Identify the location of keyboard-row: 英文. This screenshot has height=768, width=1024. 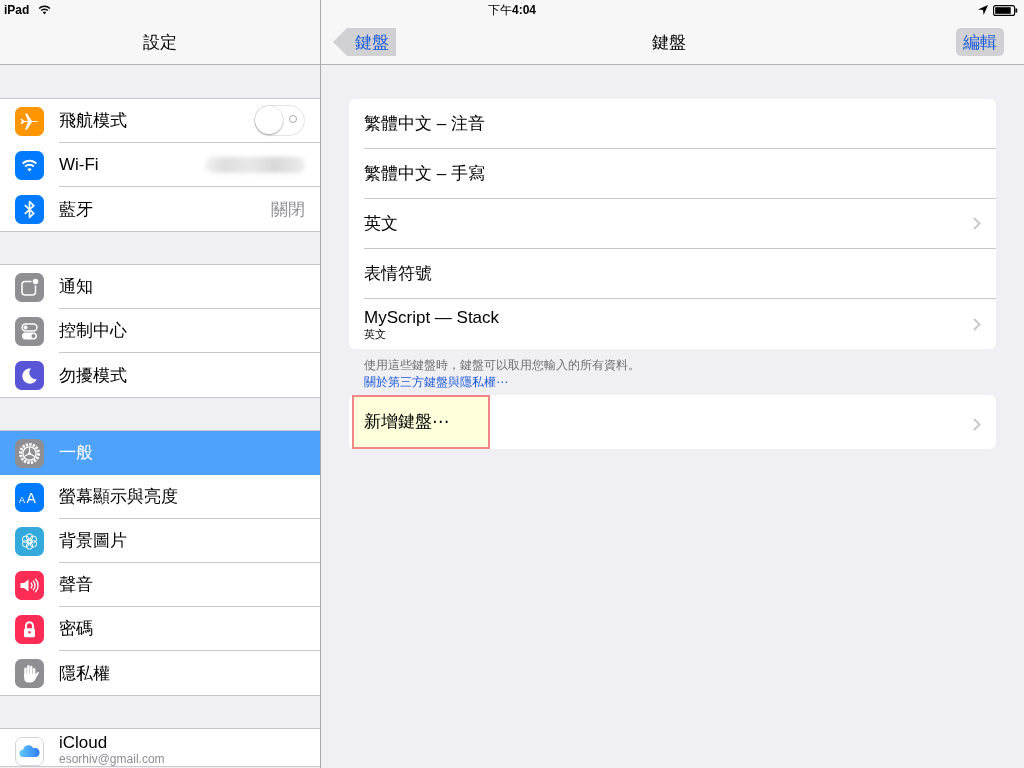
(672, 224).